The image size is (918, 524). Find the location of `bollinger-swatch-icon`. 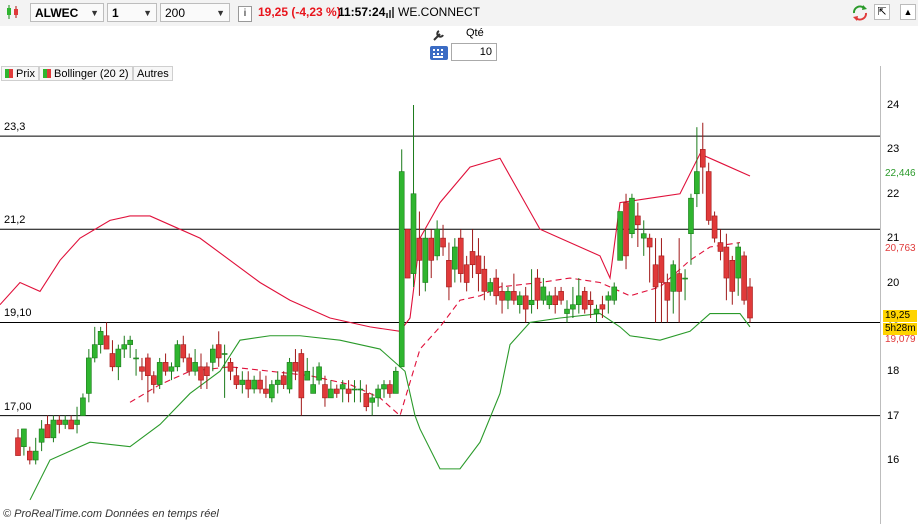

bollinger-swatch-icon is located at coordinates (47, 73).